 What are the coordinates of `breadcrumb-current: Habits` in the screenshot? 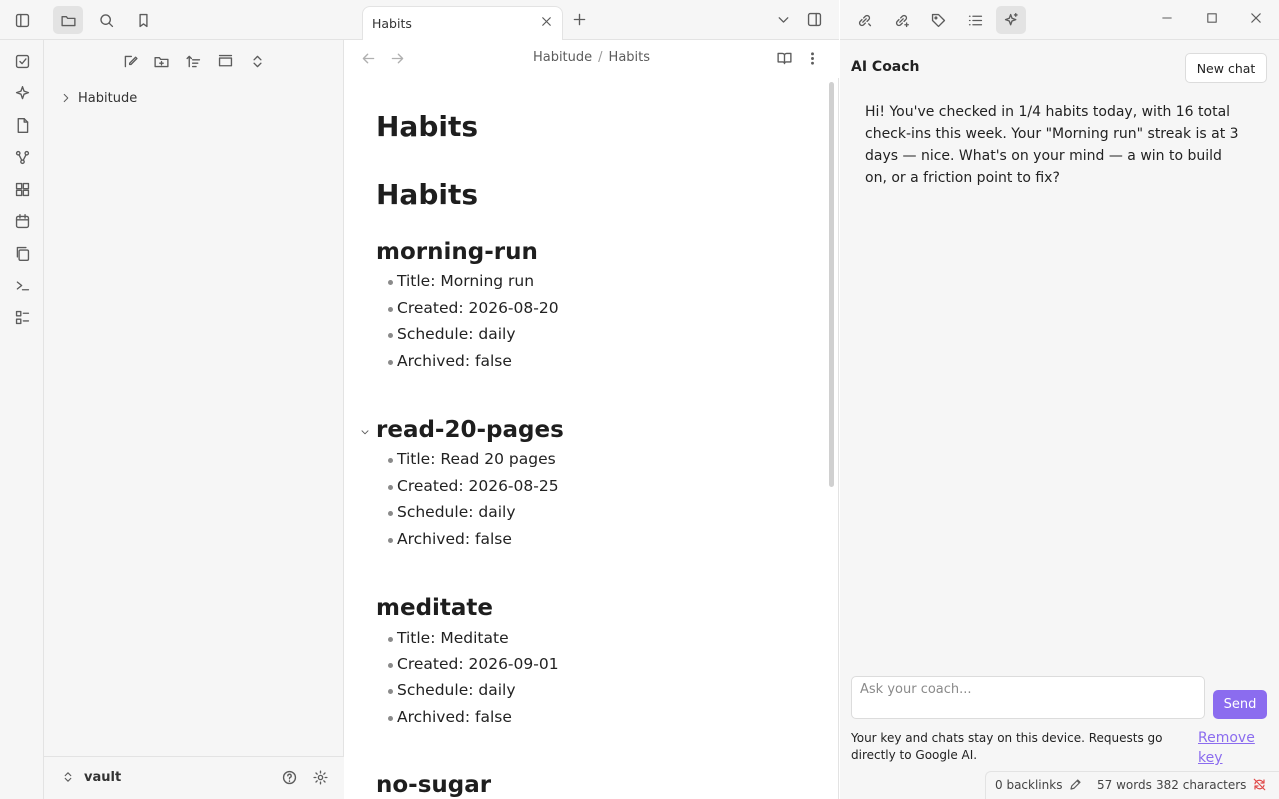 It's located at (629, 57).